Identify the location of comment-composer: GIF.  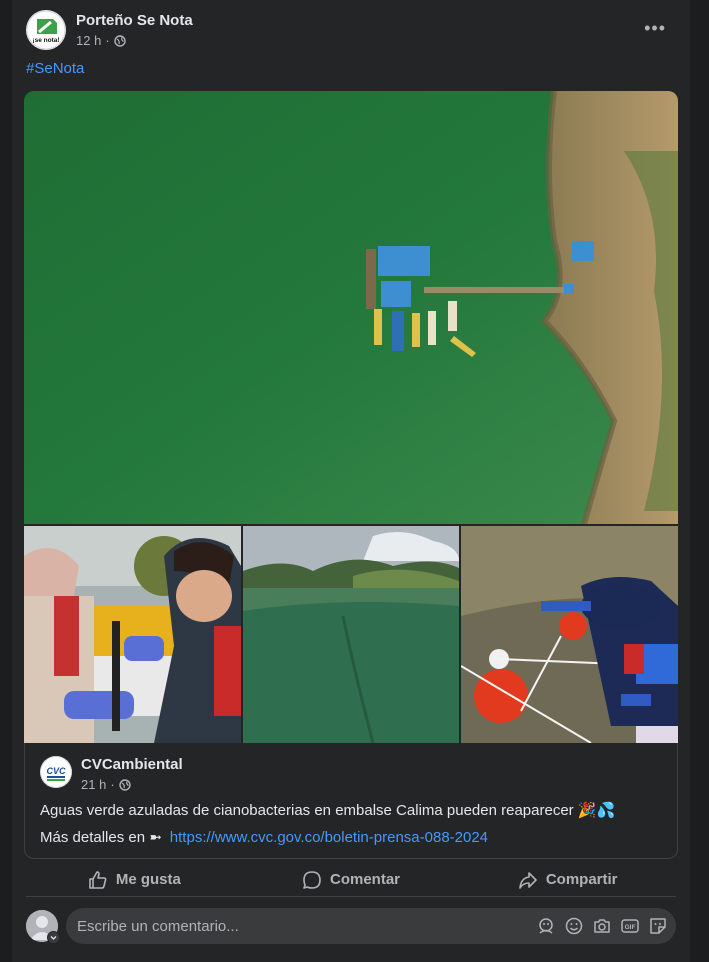
(351, 926).